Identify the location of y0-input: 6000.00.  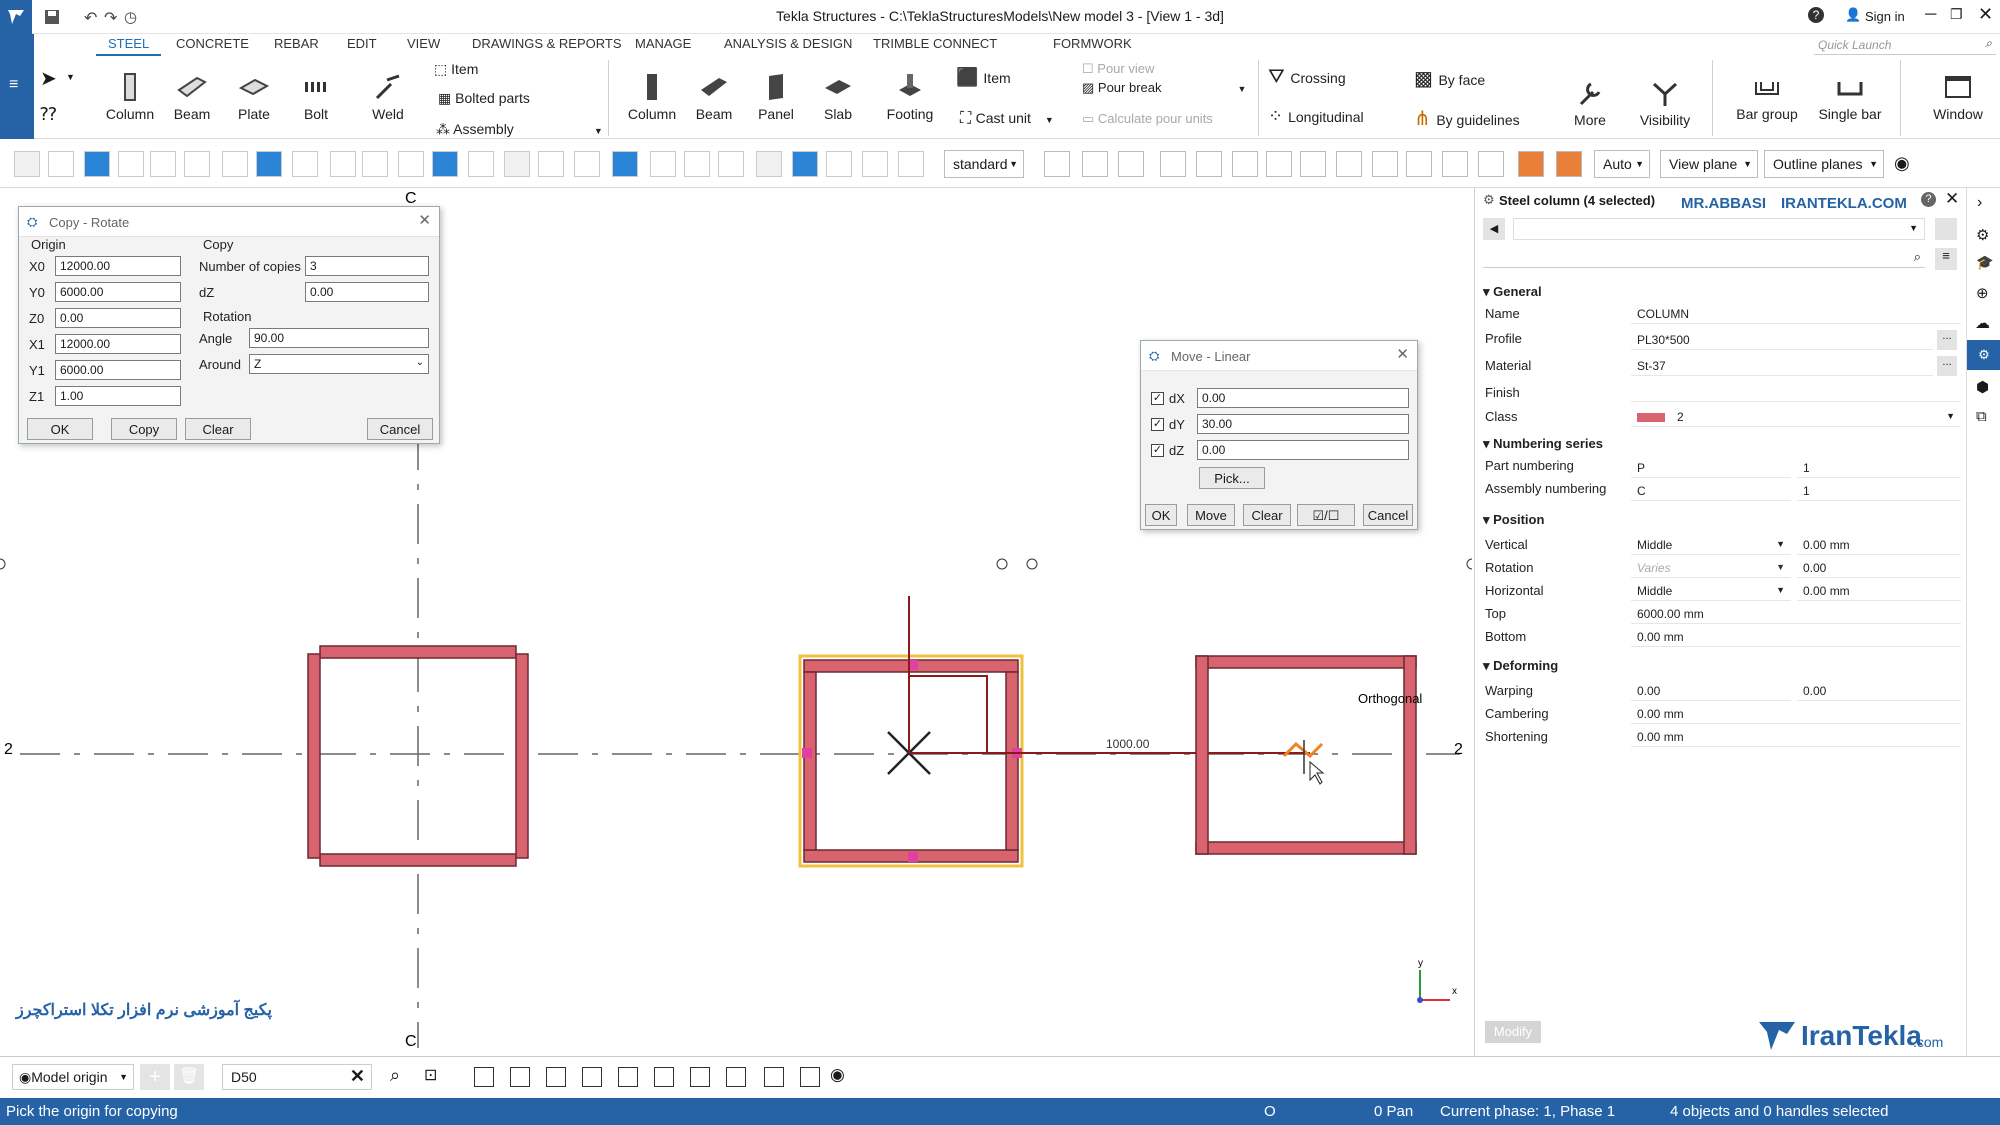
(118, 292).